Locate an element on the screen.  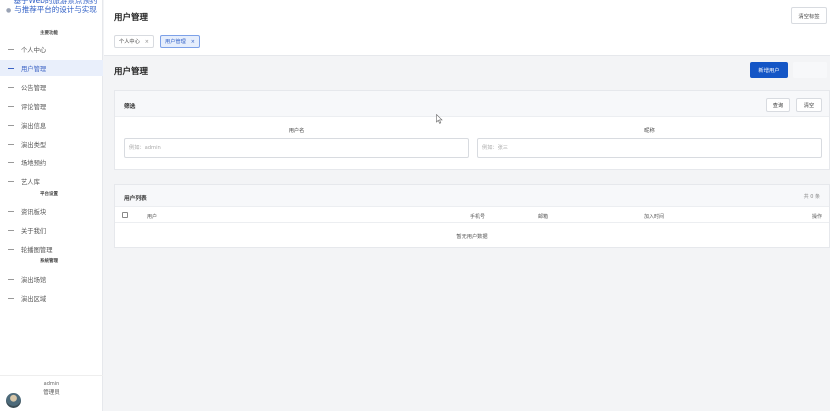
username-input is located at coordinates (296, 148).